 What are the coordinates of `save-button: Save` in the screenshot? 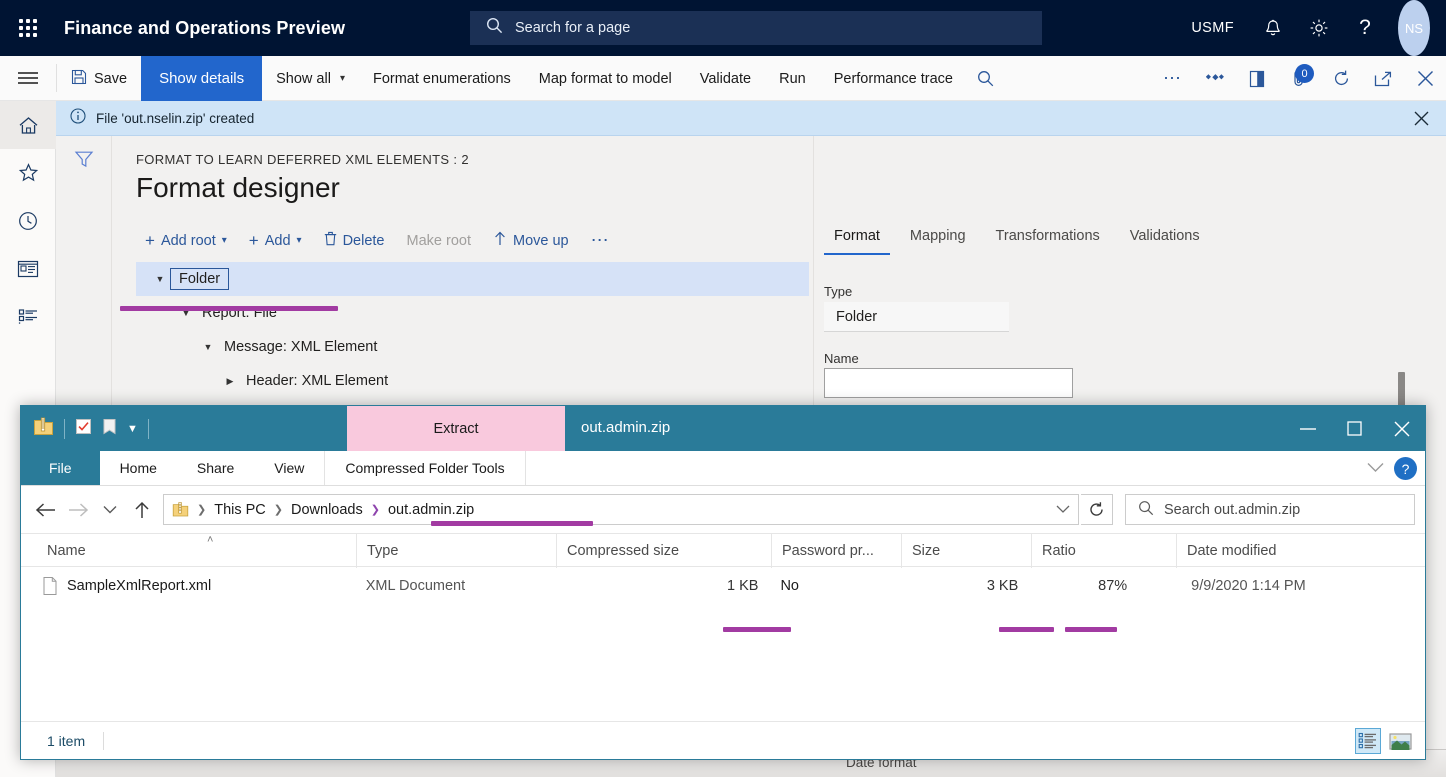 It's located at (99, 78).